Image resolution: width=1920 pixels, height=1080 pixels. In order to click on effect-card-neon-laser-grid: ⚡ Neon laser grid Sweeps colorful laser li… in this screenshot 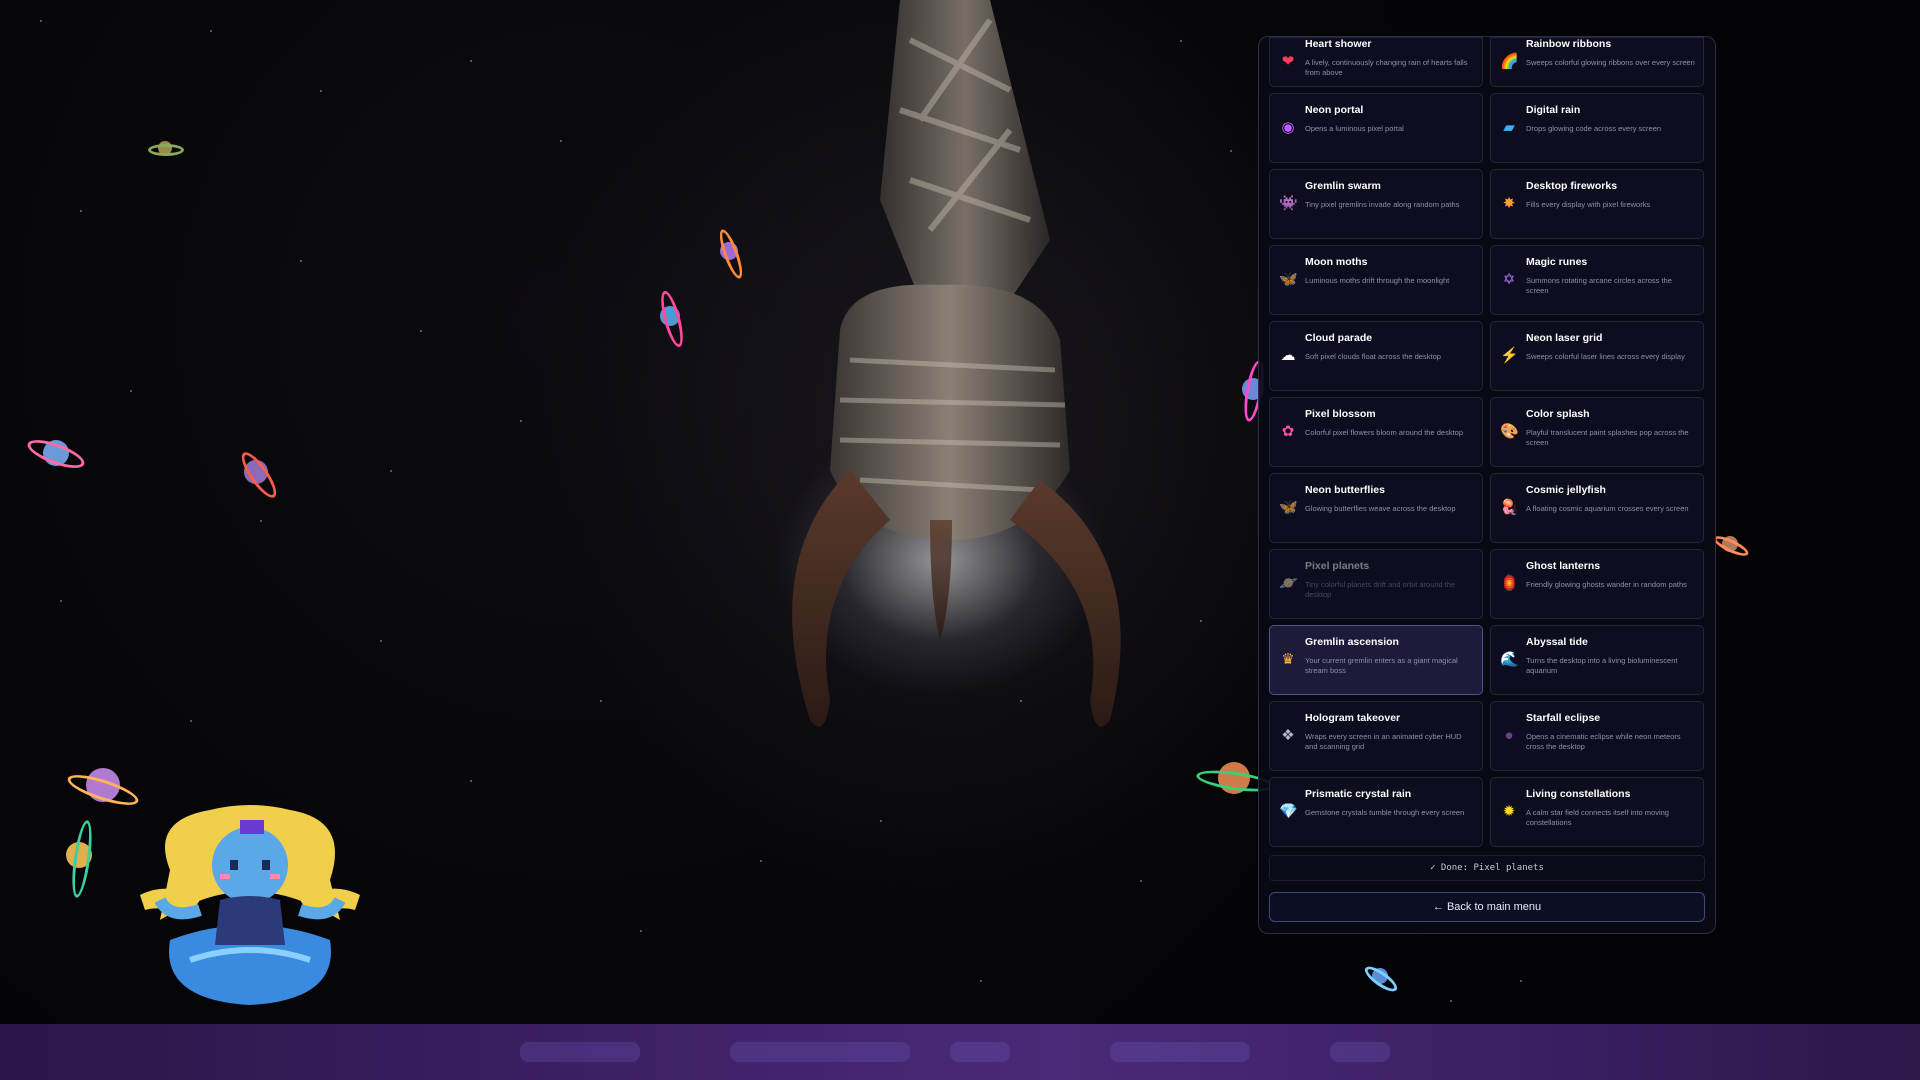, I will do `click(1597, 356)`.